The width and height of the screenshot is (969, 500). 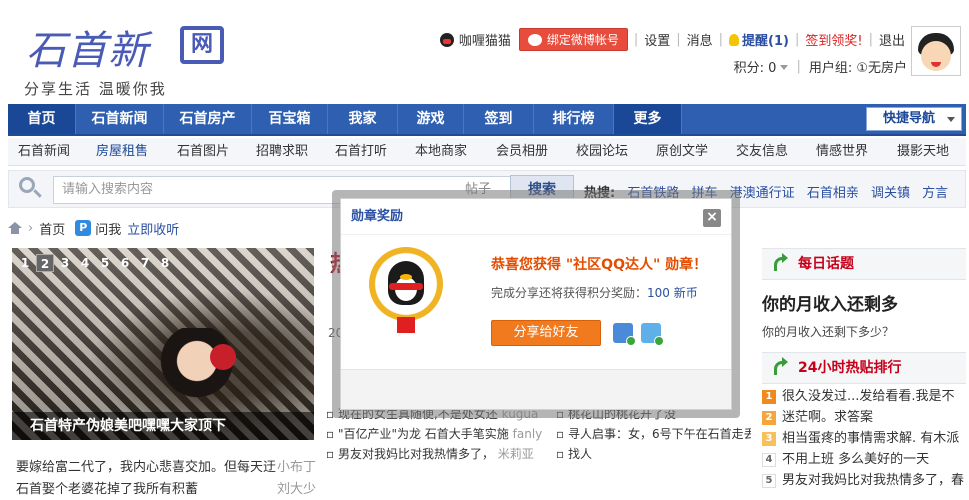 What do you see at coordinates (203, 152) in the screenshot?
I see `subnav-item: 石首图片` at bounding box center [203, 152].